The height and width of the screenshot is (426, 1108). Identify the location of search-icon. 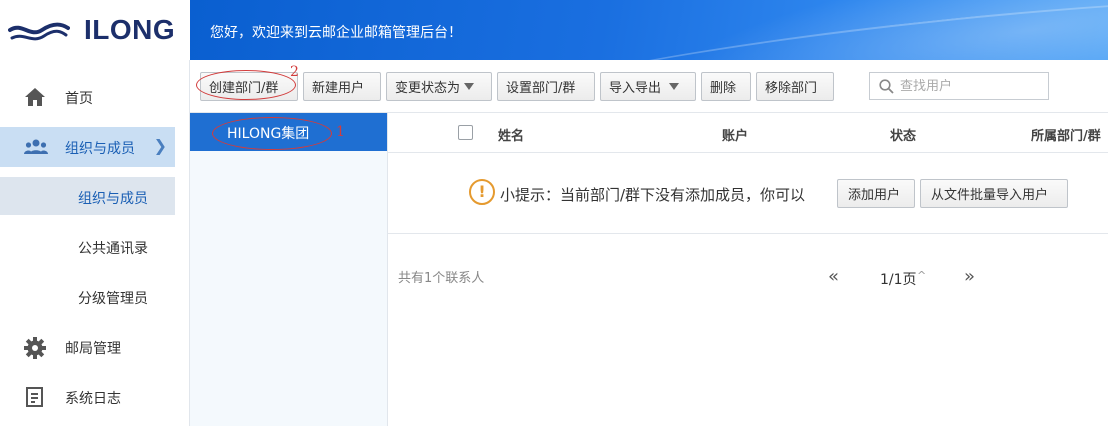
(886, 86).